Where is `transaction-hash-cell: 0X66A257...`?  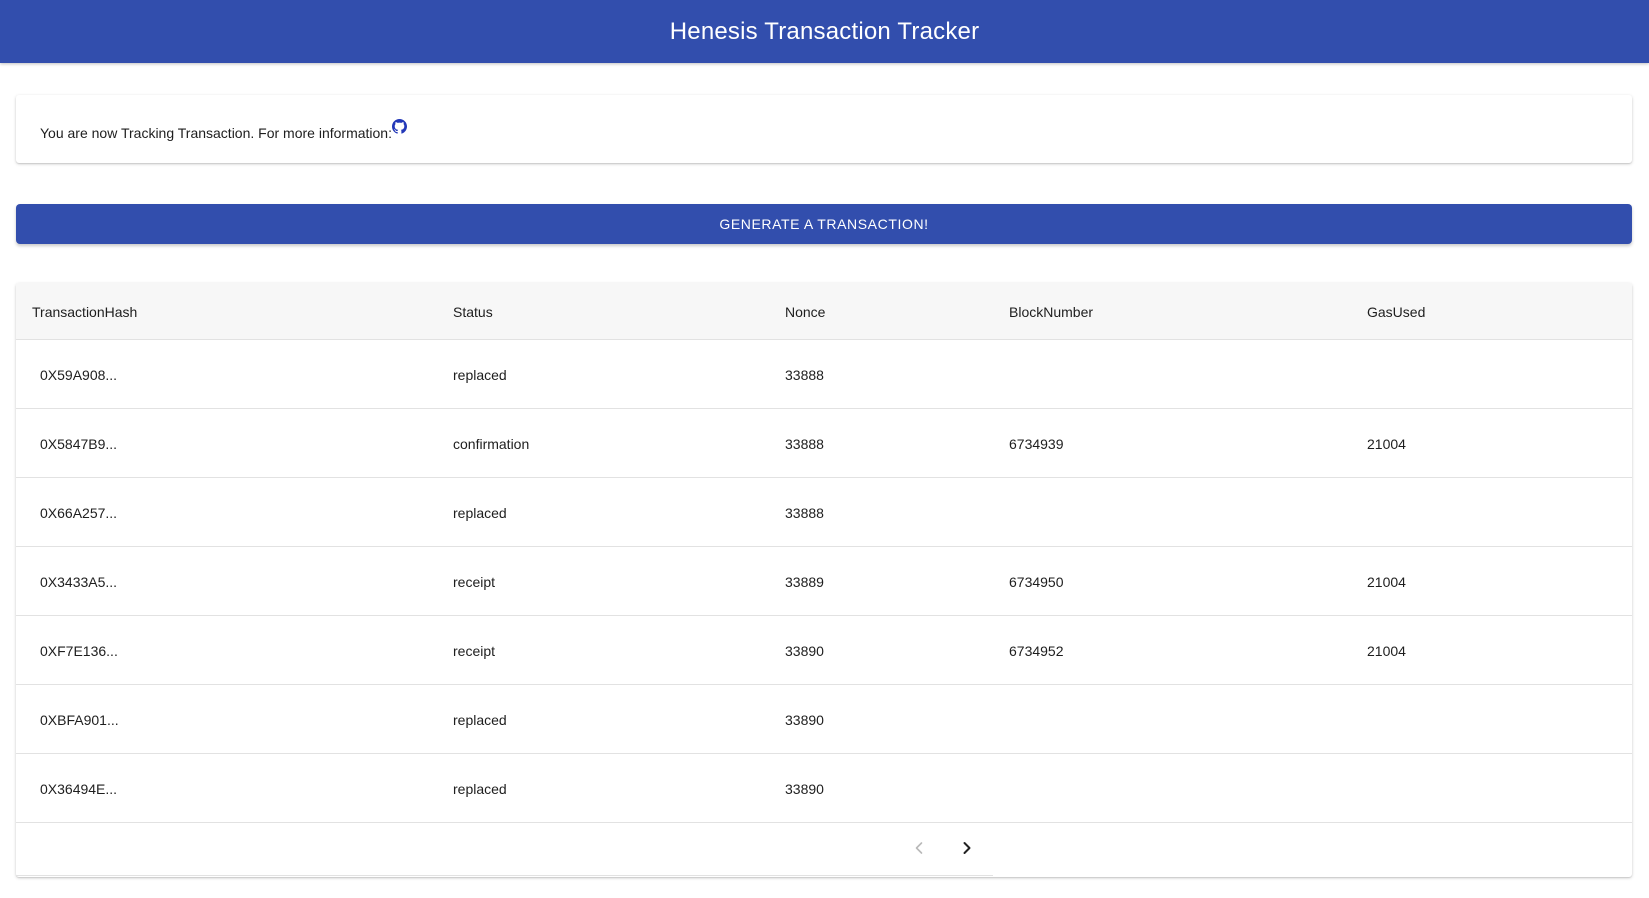
transaction-hash-cell: 0X66A257... is located at coordinates (79, 513).